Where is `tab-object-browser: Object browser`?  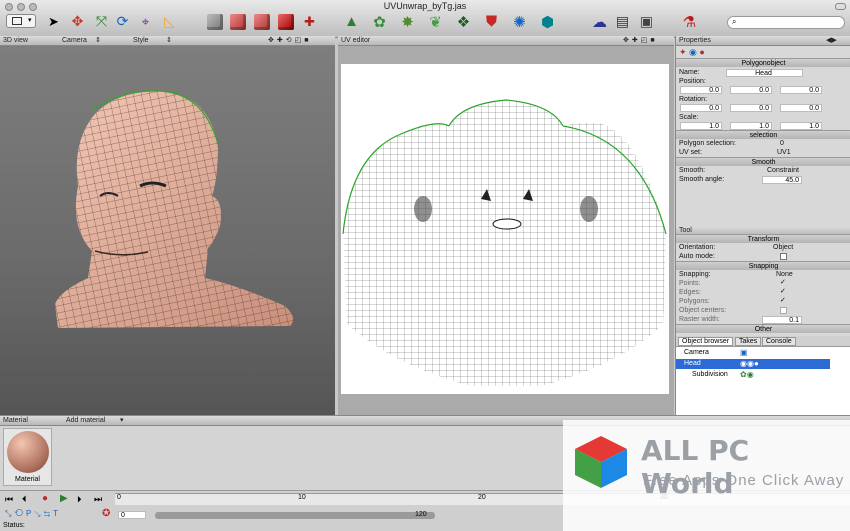 tab-object-browser: Object browser is located at coordinates (706, 341).